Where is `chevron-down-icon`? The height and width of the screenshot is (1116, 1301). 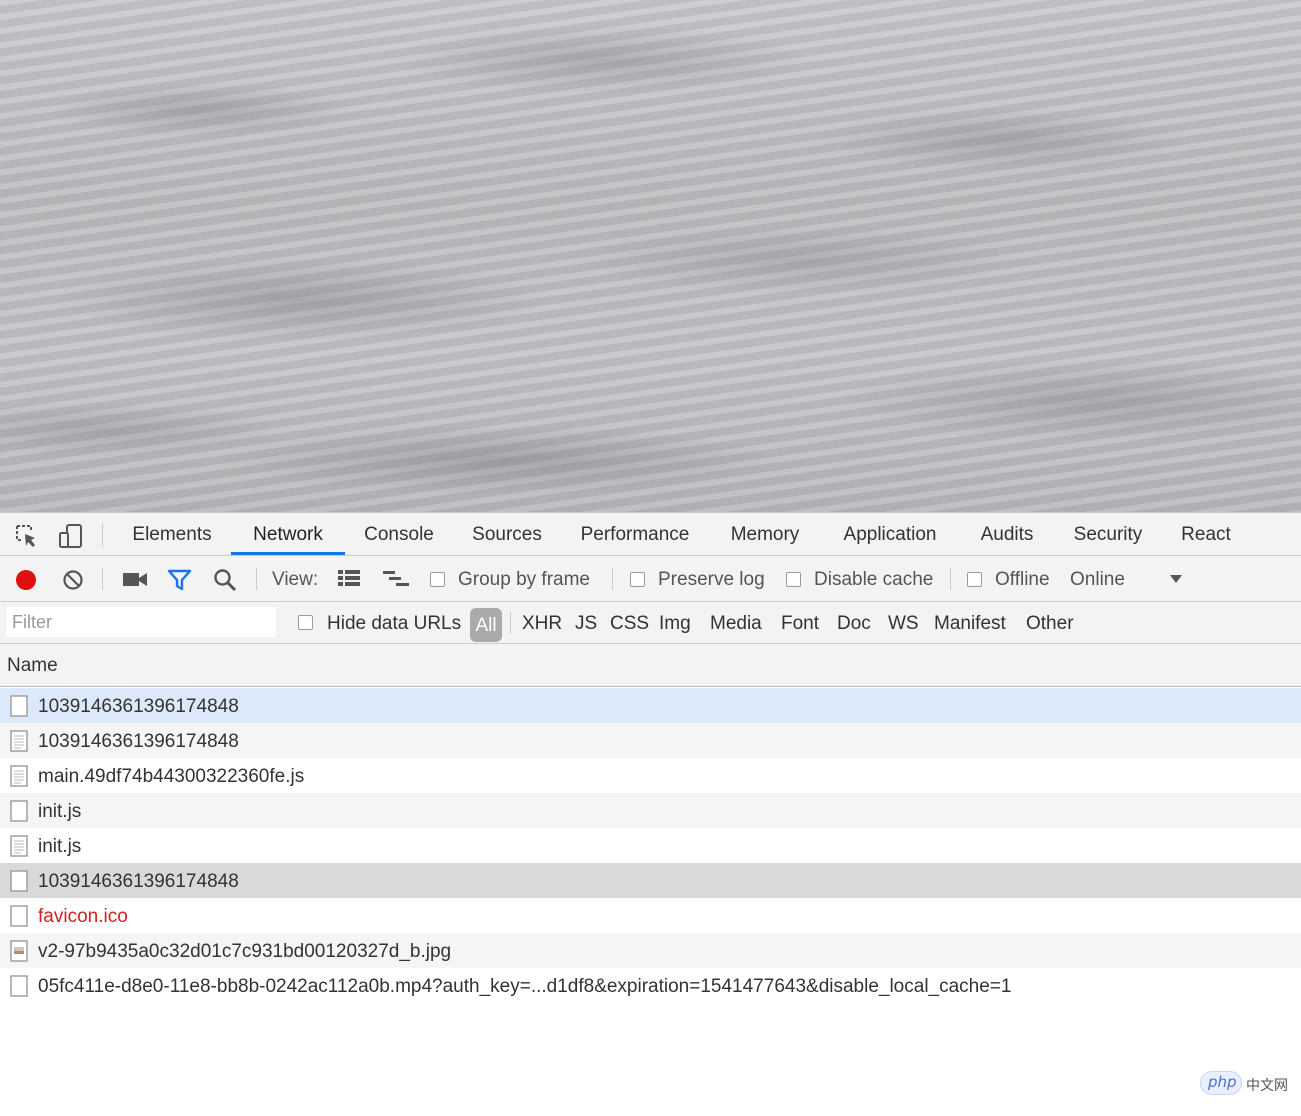 chevron-down-icon is located at coordinates (1176, 579).